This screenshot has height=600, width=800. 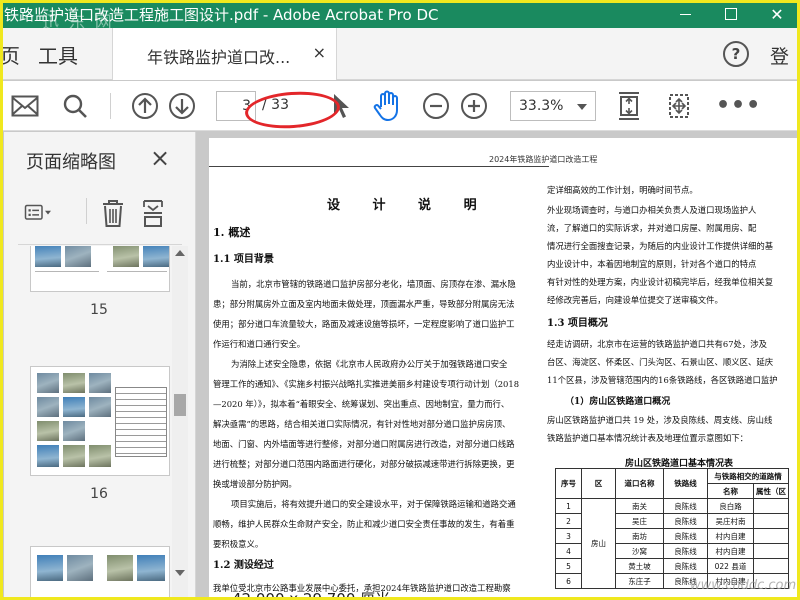 I want to click on table-cell: 4, so click(x=568, y=551).